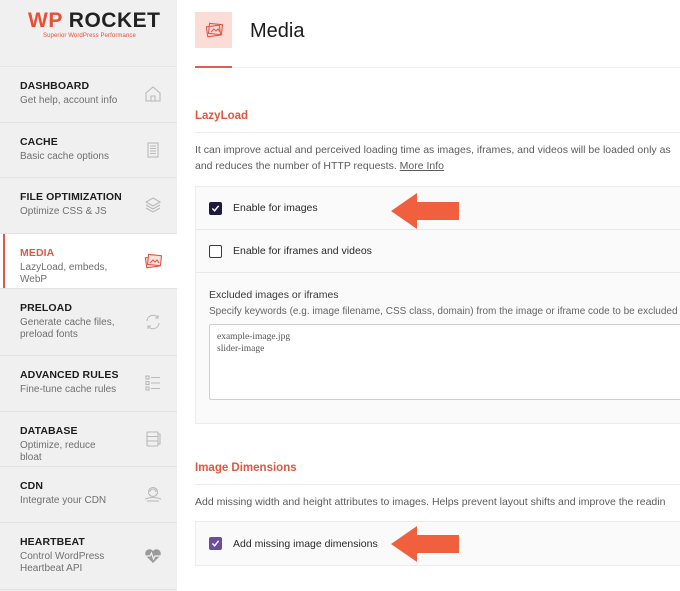 The image size is (680, 591). I want to click on logo-rocket: ROCKET, so click(114, 20).